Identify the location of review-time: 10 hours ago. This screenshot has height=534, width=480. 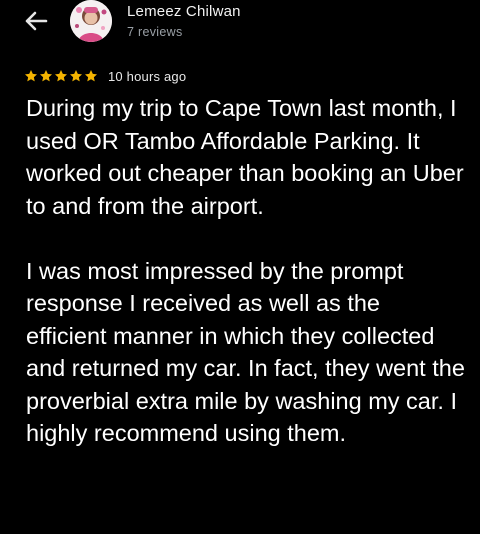
(147, 76).